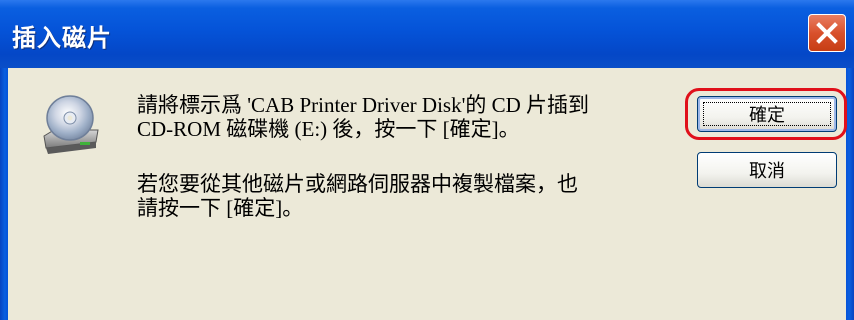 The image size is (854, 320). What do you see at coordinates (220, 208) in the screenshot?
I see `message-line-4: 請按一下 [確定]。` at bounding box center [220, 208].